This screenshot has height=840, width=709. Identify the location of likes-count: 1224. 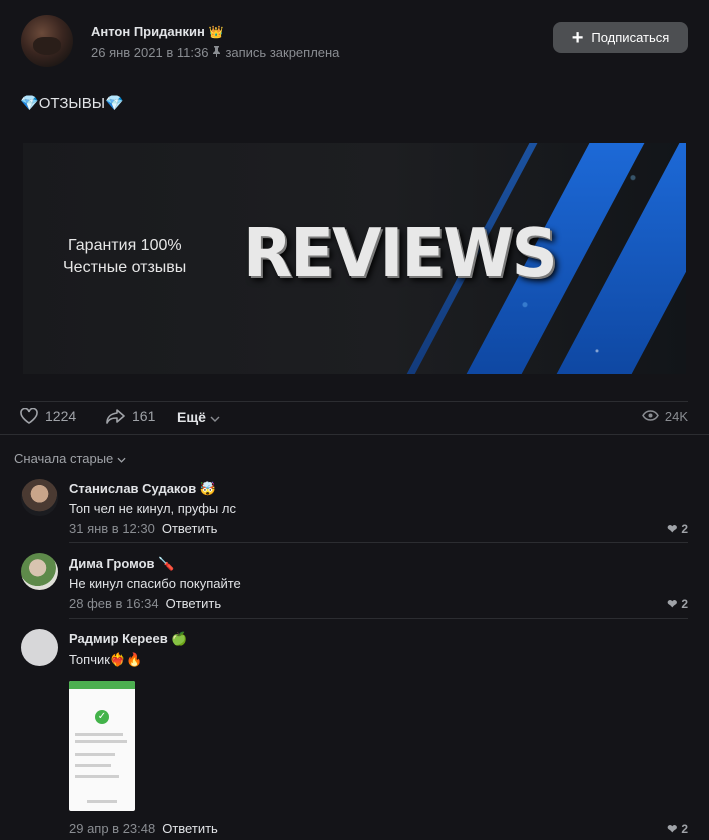
(61, 416).